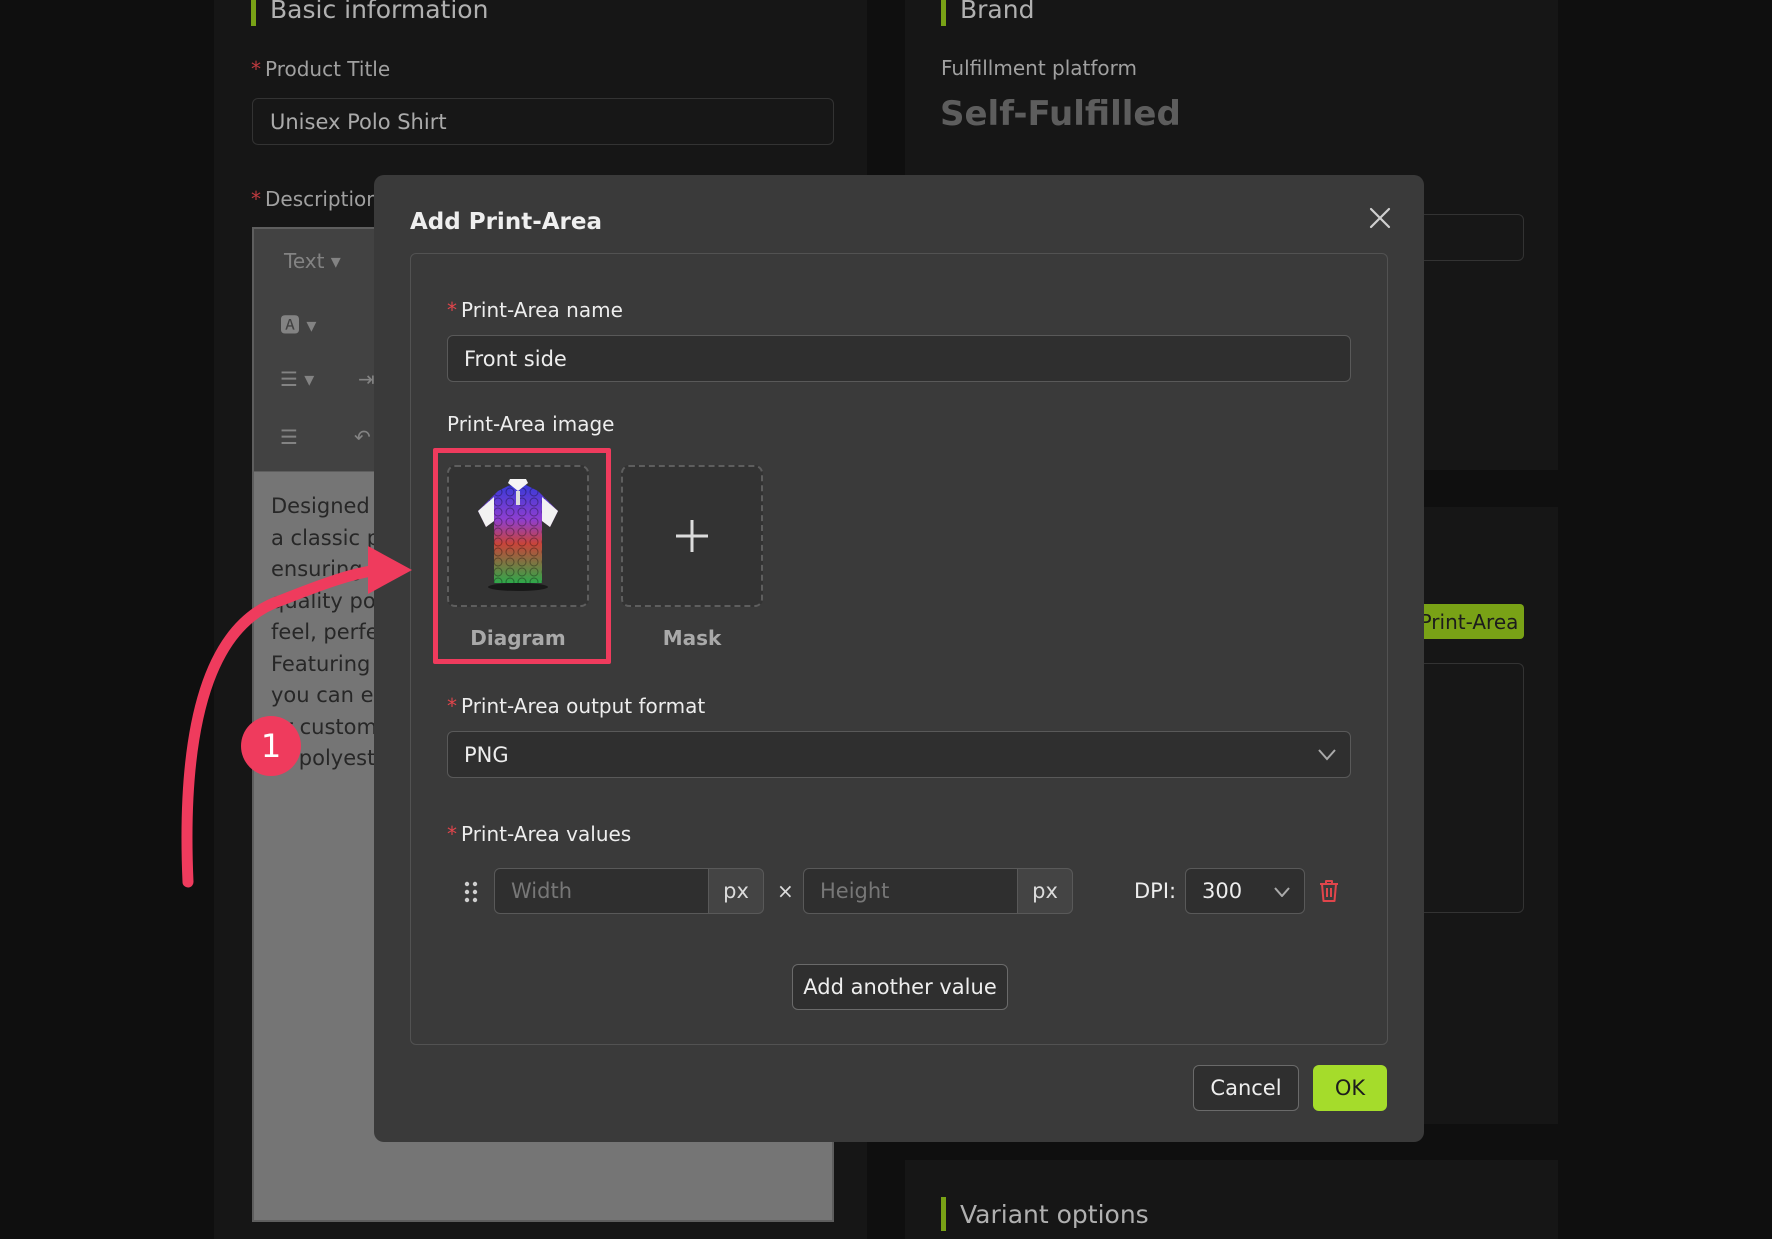 The height and width of the screenshot is (1239, 1772). What do you see at coordinates (522, 556) in the screenshot?
I see `diagram-highlight-box` at bounding box center [522, 556].